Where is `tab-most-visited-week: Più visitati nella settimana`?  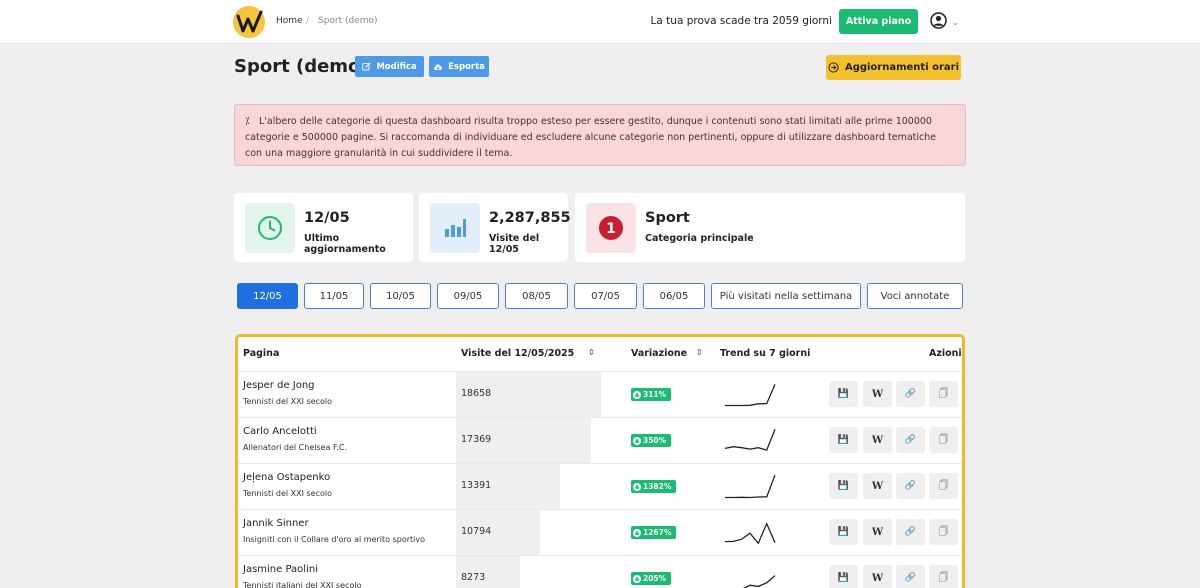 tab-most-visited-week: Più visitati nella settimana is located at coordinates (786, 296).